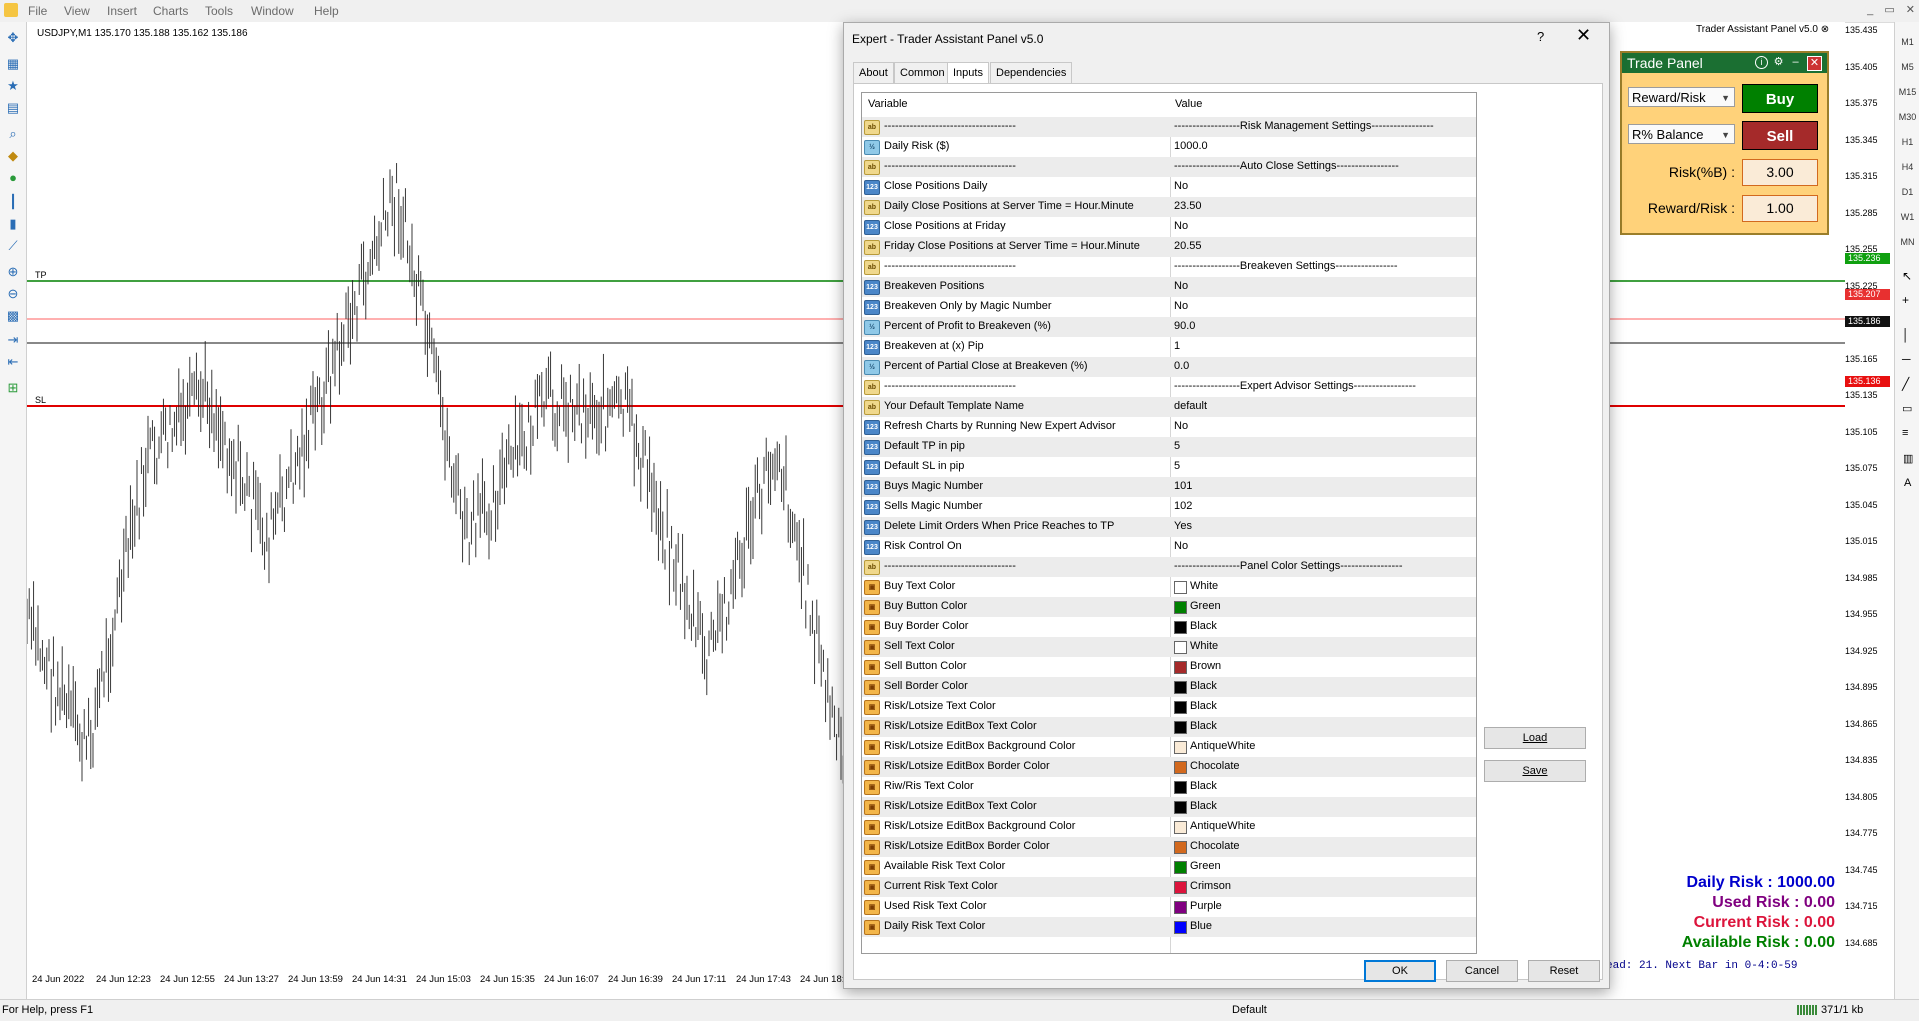 This screenshot has width=1919, height=1021. What do you see at coordinates (13, 108) in the screenshot?
I see `terminal-icon: ▤` at bounding box center [13, 108].